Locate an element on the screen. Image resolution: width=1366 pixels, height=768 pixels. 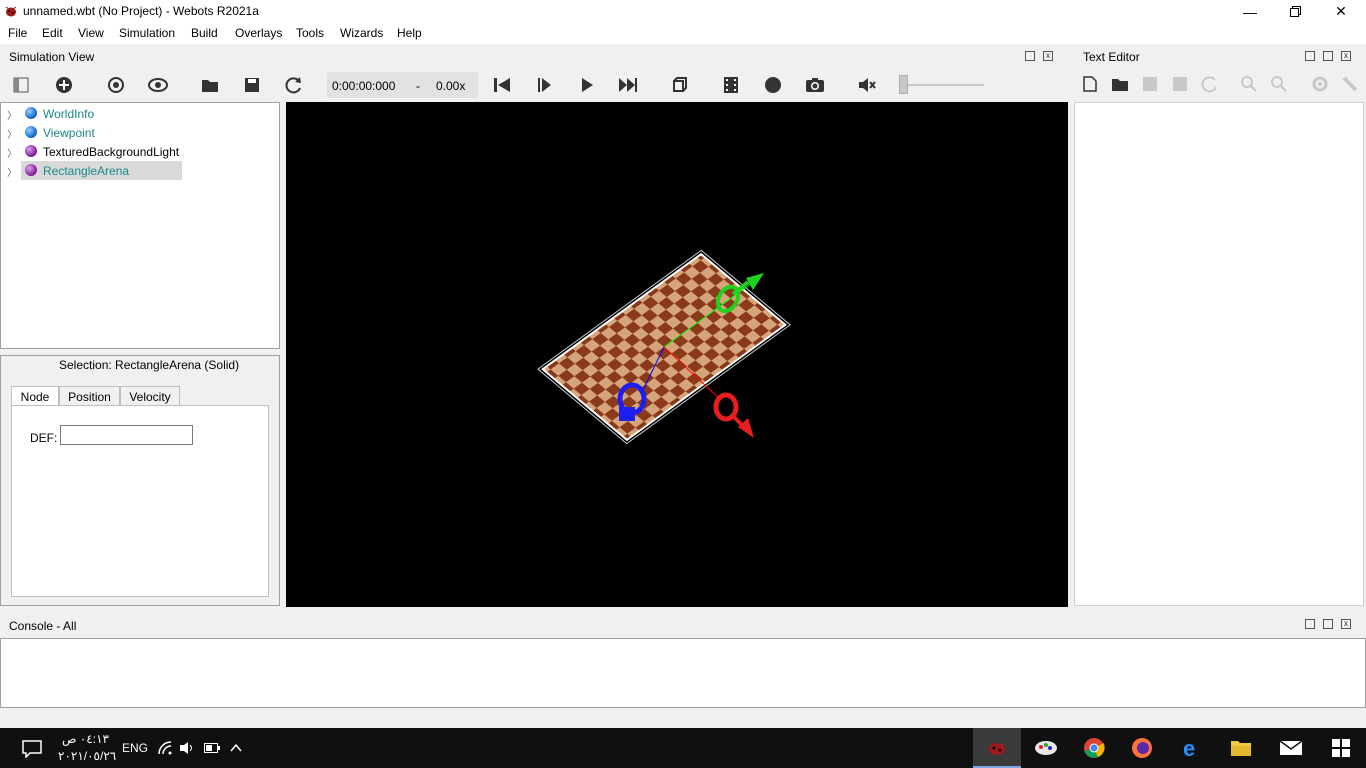
eye-icon is located at coordinates (158, 85).